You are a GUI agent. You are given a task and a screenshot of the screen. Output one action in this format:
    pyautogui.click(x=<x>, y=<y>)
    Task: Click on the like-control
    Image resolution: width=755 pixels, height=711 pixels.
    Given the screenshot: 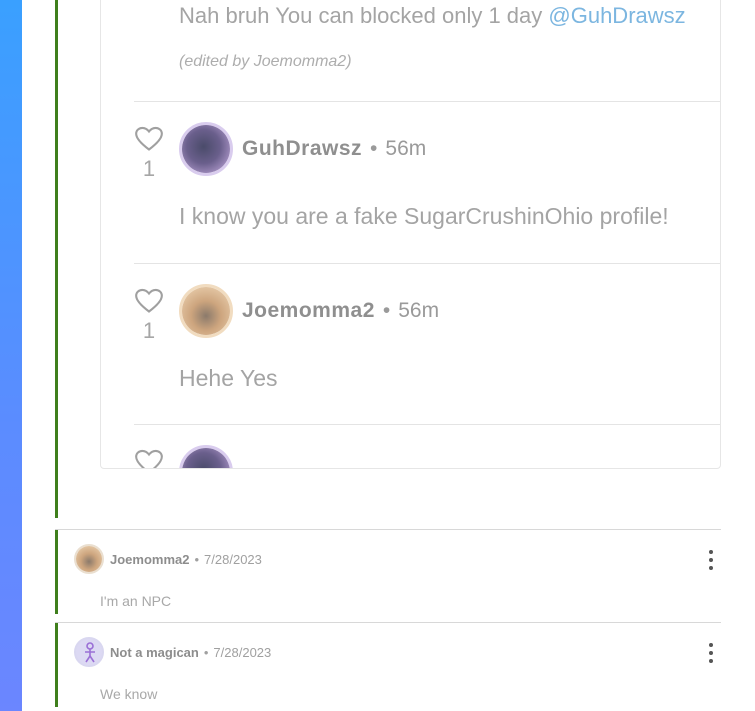 What is the action you would take?
    pyautogui.click(x=149, y=458)
    